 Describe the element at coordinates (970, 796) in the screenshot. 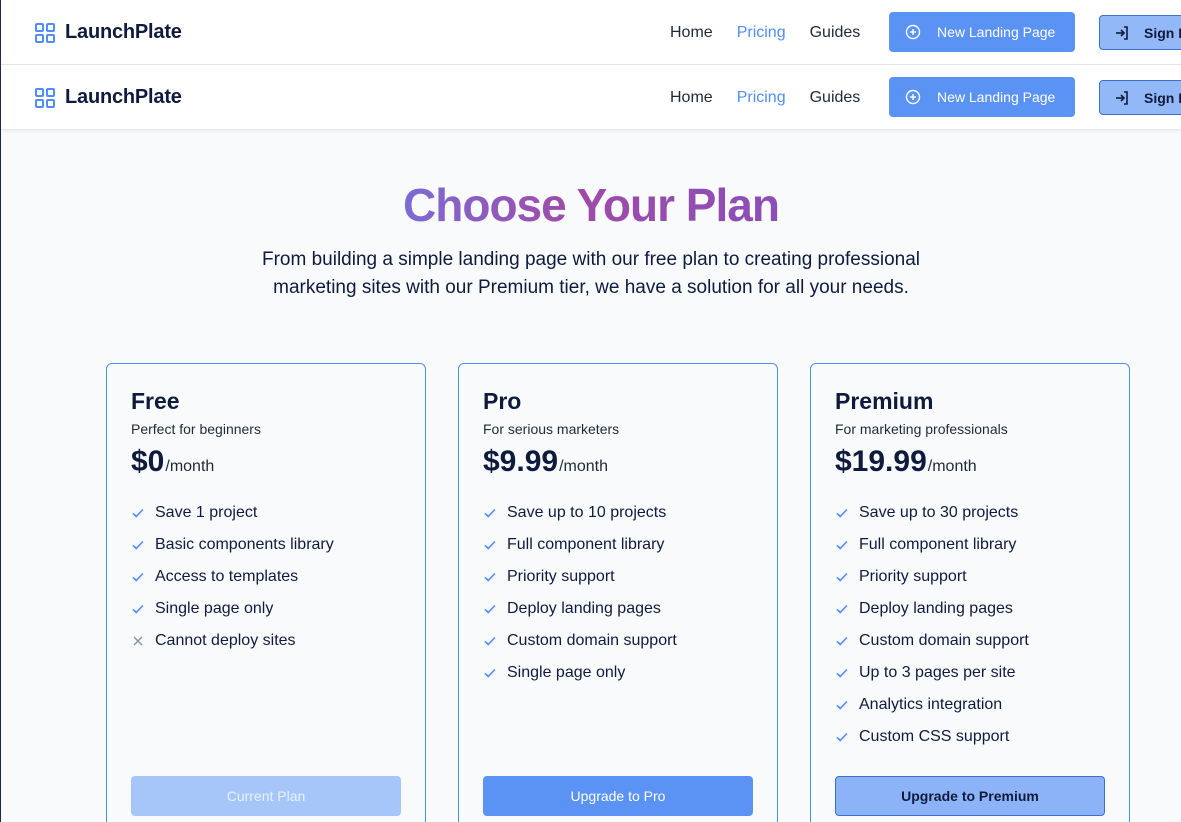

I see `upgrade-to-premium-button: Upgrade to Premium` at that location.